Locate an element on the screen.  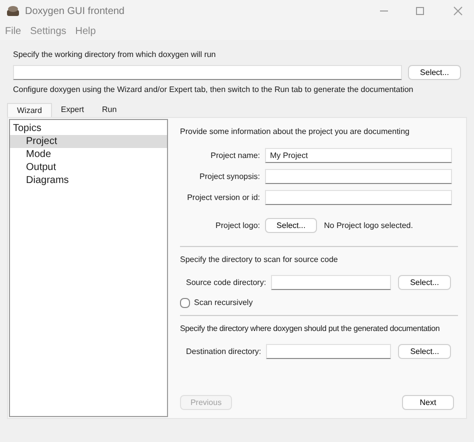
instructions-text: Configure doxygen using the Wizard and/or Expert tab, then switch to the Run tab to generate the documentation is located at coordinates (213, 90).